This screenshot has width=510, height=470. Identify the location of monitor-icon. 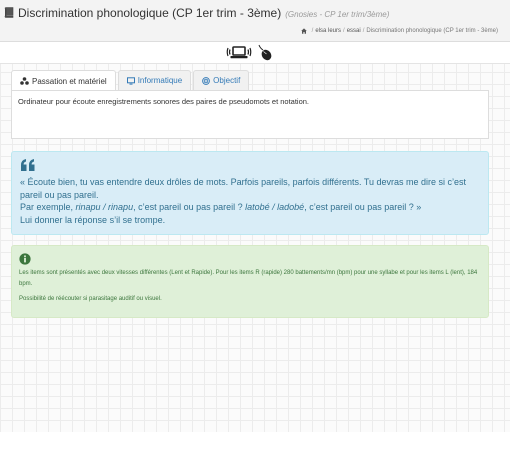
(130, 80).